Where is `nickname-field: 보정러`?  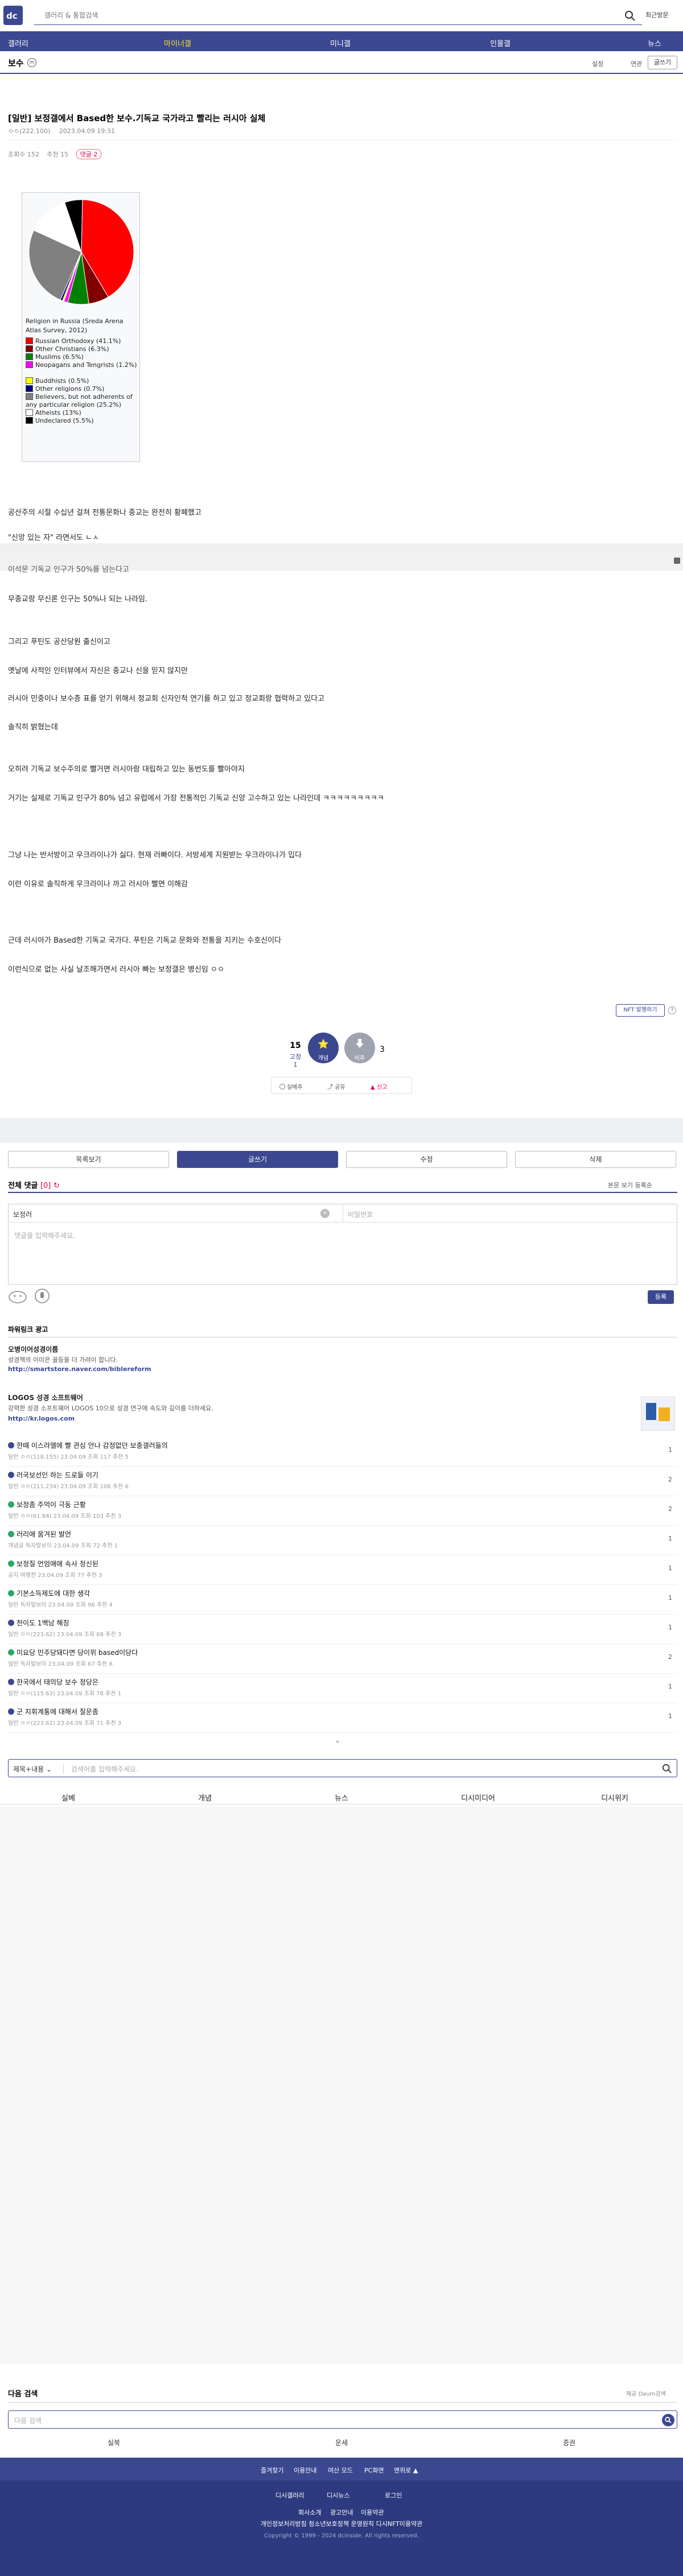 nickname-field: 보정러 is located at coordinates (176, 1214).